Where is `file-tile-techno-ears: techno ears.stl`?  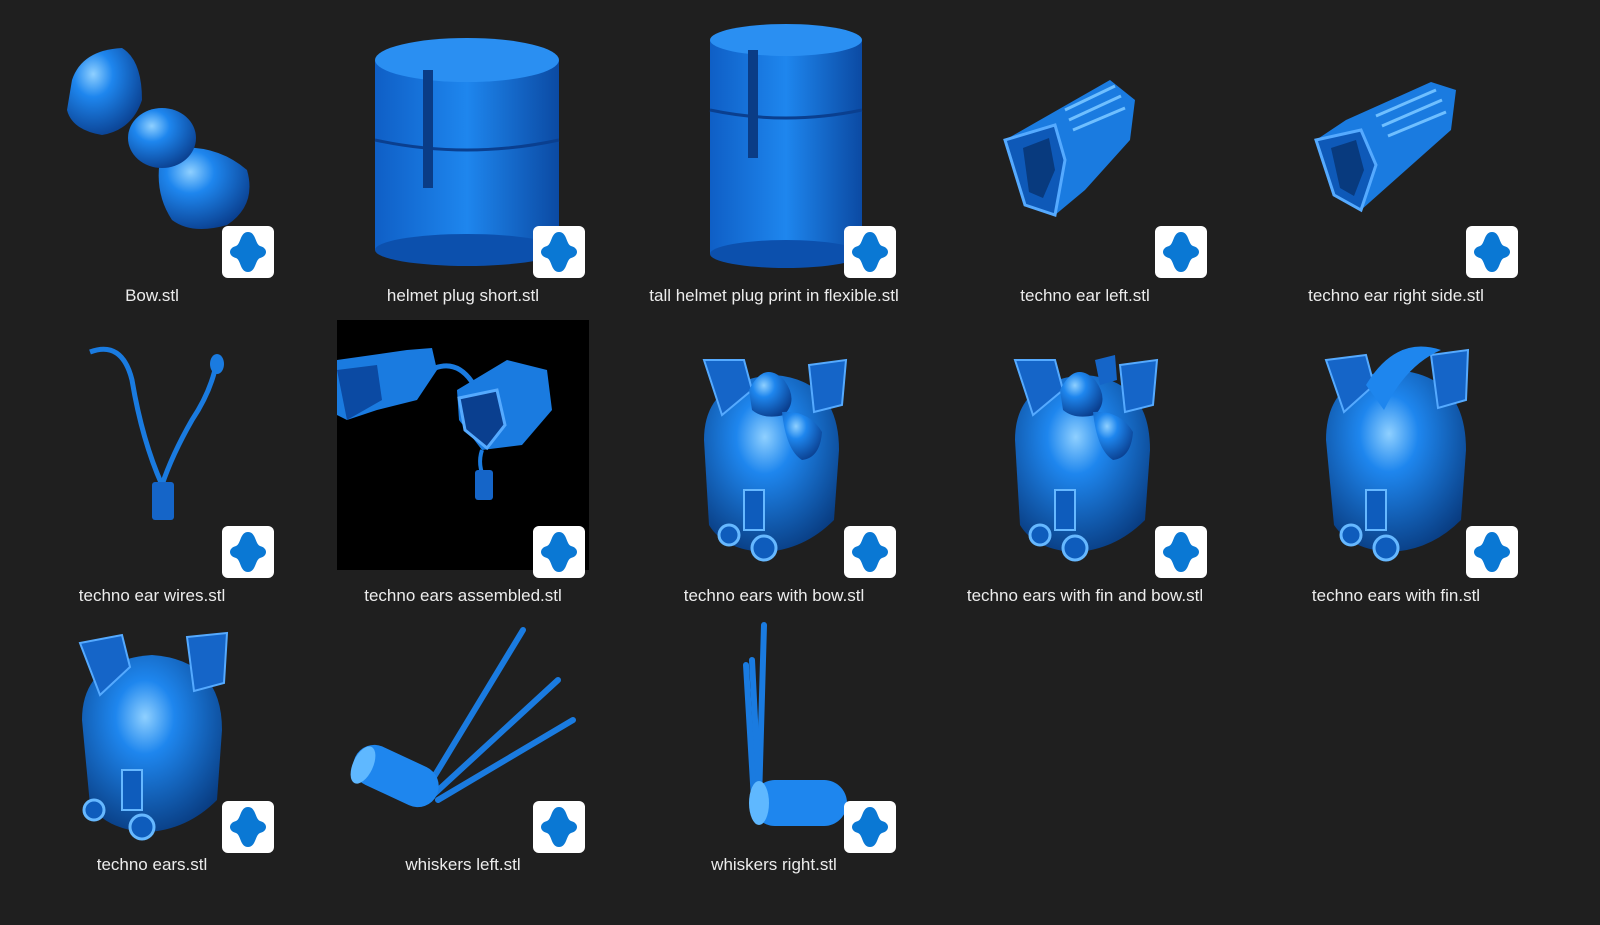
file-tile-techno-ears: techno ears.stl is located at coordinates (152, 755).